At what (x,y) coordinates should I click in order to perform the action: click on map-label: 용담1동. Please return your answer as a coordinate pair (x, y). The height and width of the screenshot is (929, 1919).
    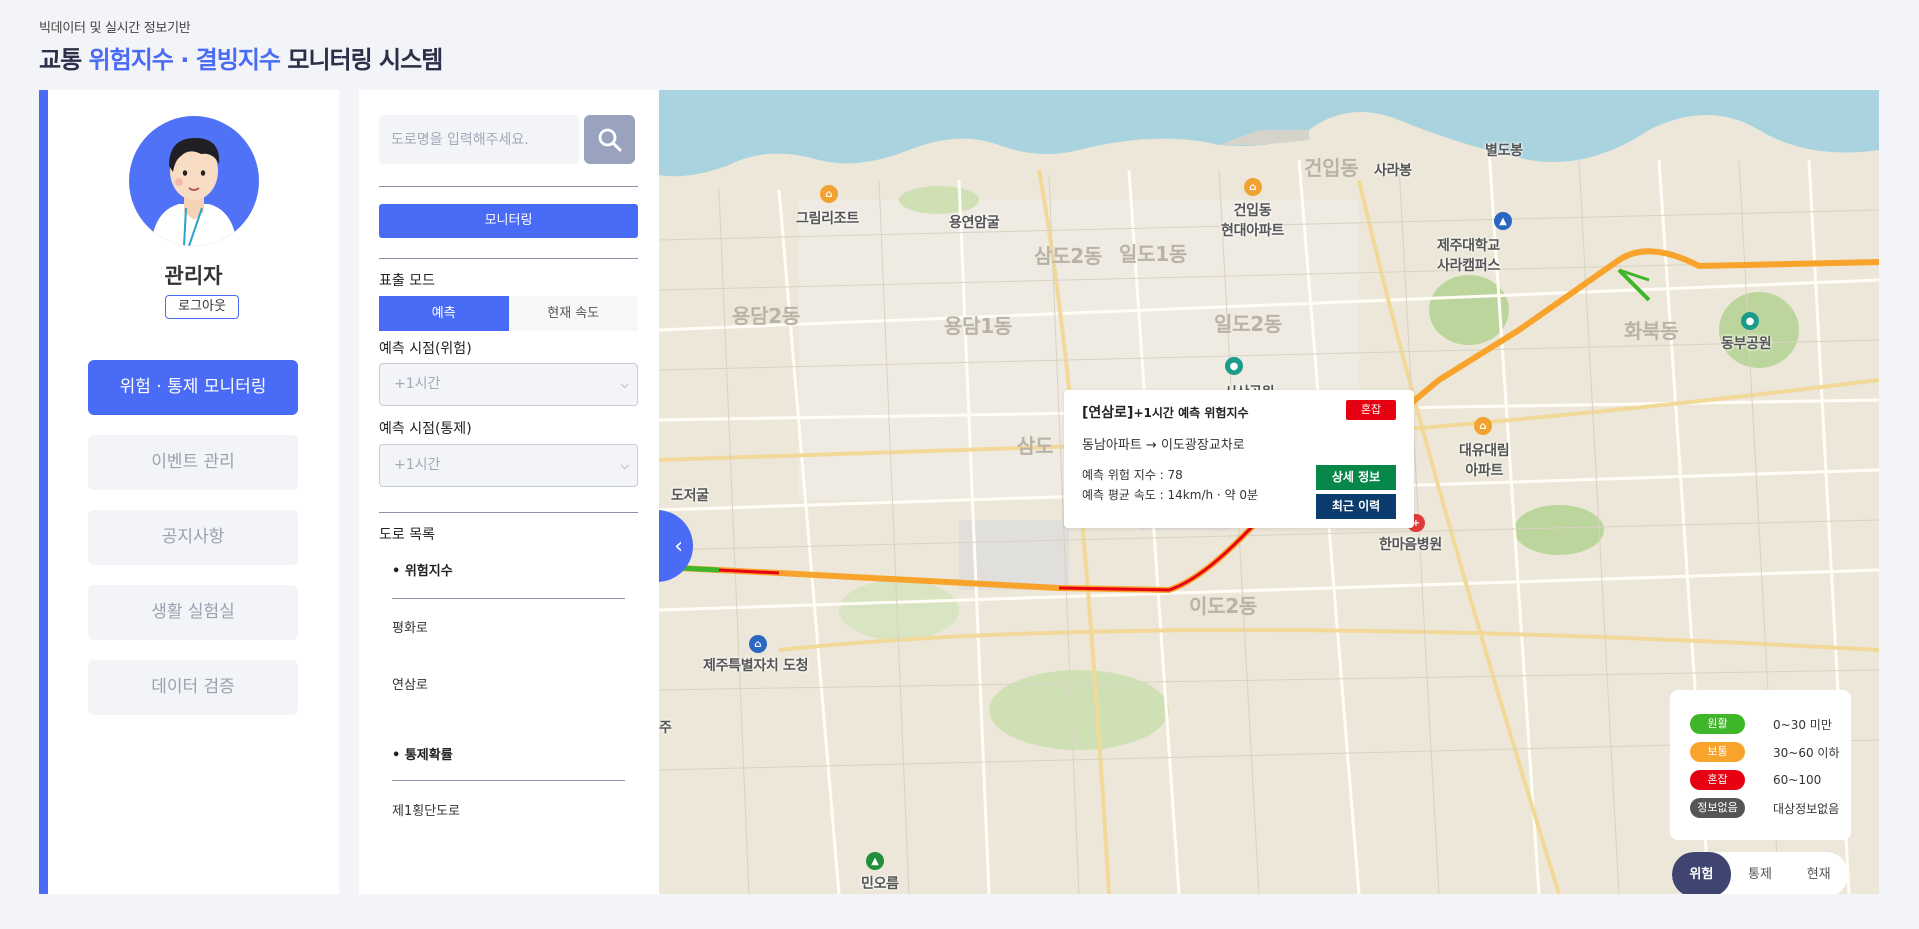
    Looking at the image, I should click on (978, 326).